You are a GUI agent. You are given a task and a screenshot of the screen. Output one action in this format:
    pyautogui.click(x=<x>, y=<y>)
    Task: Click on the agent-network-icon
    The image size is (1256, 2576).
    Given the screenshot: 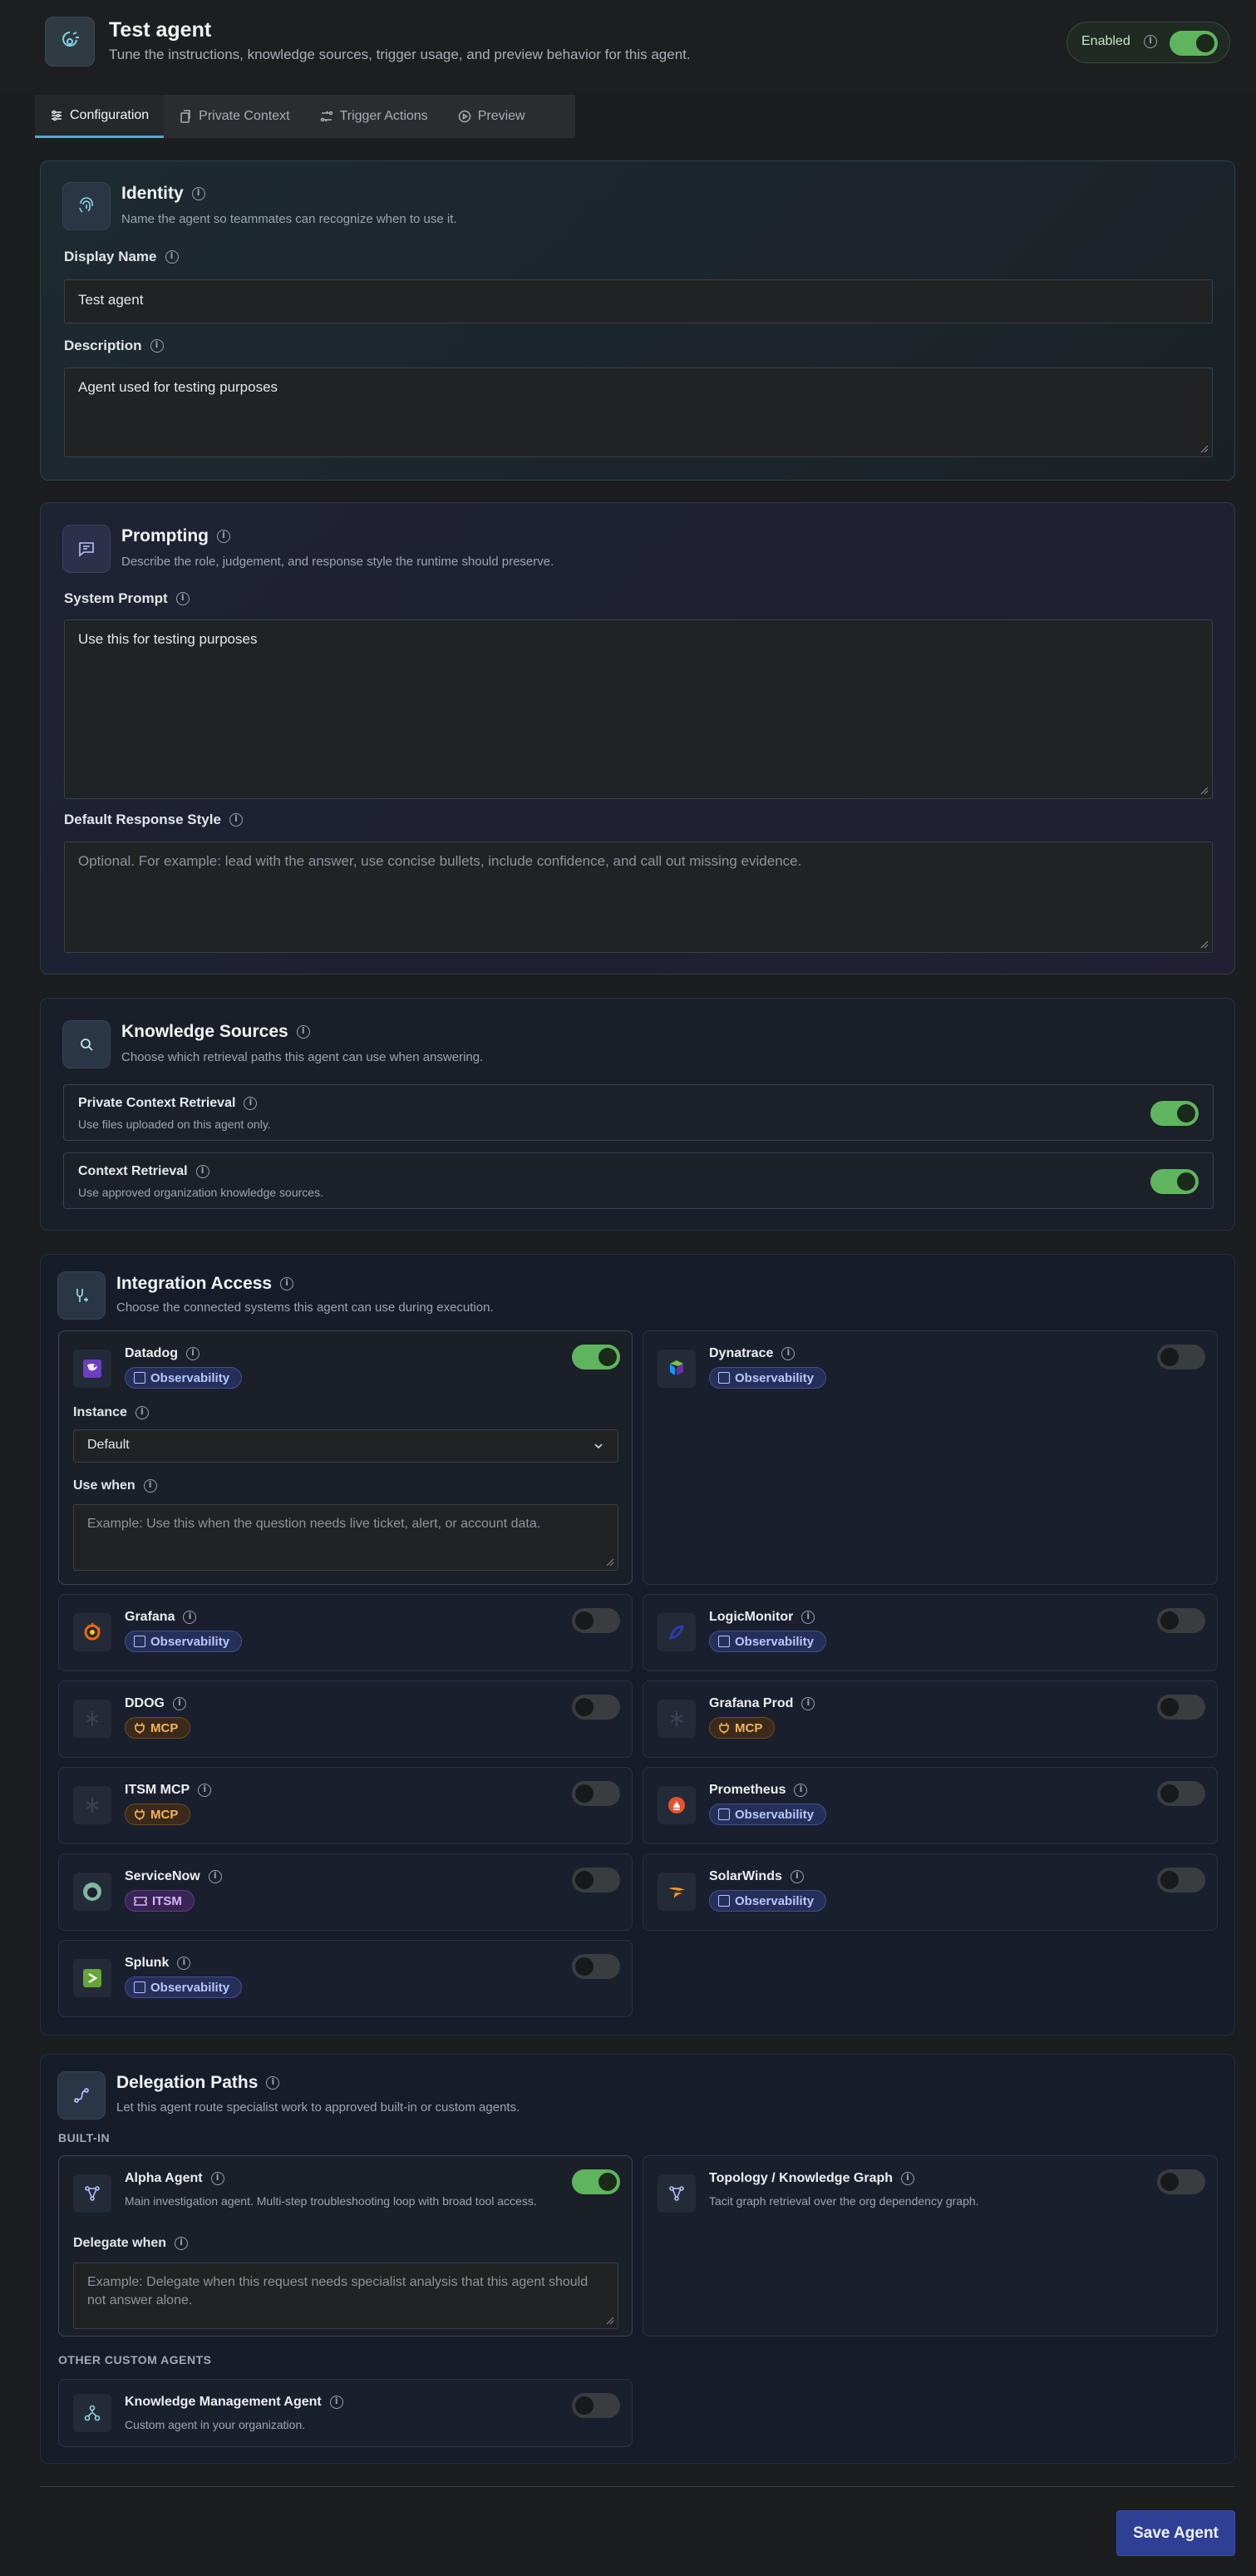 What is the action you would take?
    pyautogui.click(x=677, y=2193)
    